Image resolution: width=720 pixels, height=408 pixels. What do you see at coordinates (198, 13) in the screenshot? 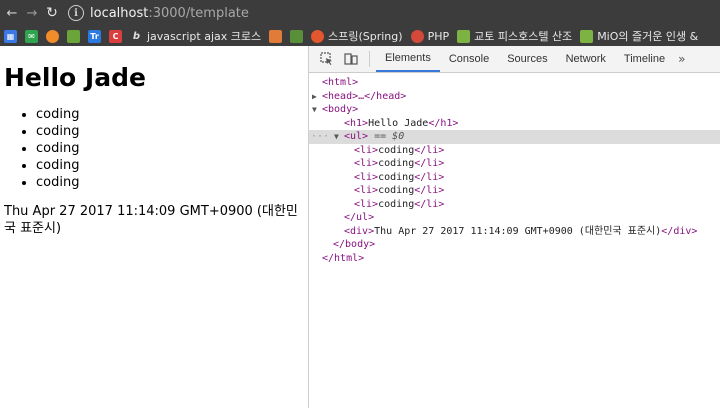
I see `url-path: :3000/template` at bounding box center [198, 13].